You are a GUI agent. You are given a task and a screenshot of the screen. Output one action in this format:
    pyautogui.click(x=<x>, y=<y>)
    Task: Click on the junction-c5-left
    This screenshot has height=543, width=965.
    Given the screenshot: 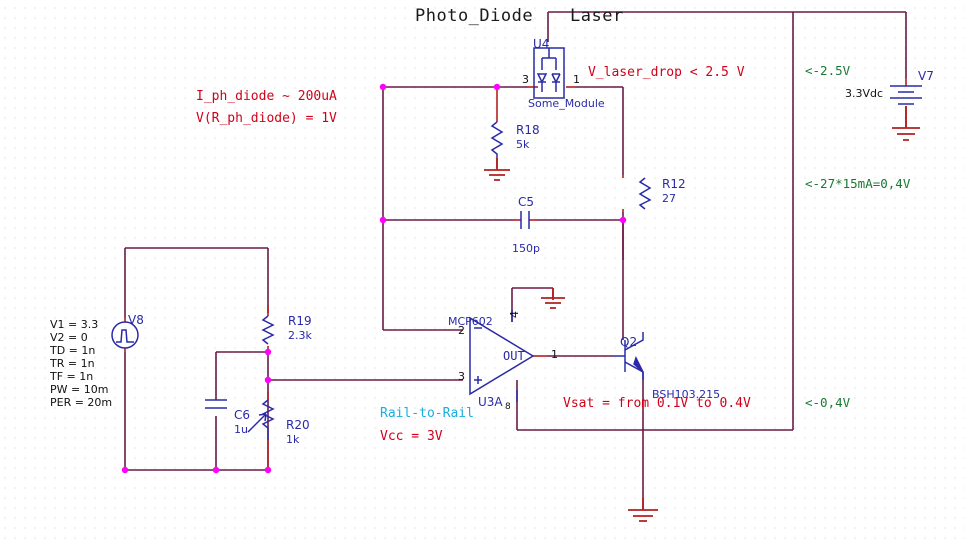 What is the action you would take?
    pyautogui.click(x=383, y=220)
    